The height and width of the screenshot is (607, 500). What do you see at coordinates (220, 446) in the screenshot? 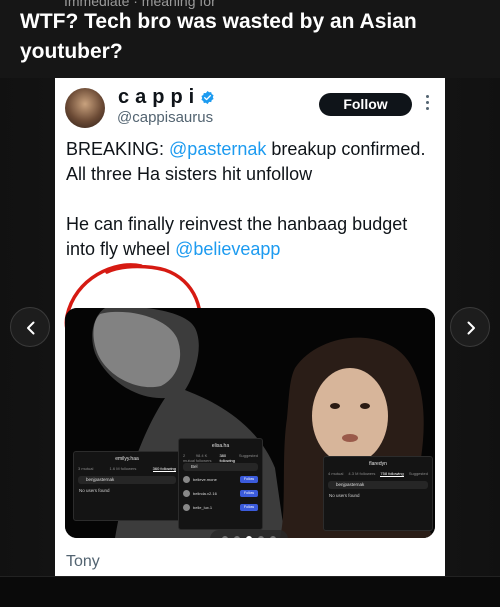
I see `screenshot-username: elisa.ha` at bounding box center [220, 446].